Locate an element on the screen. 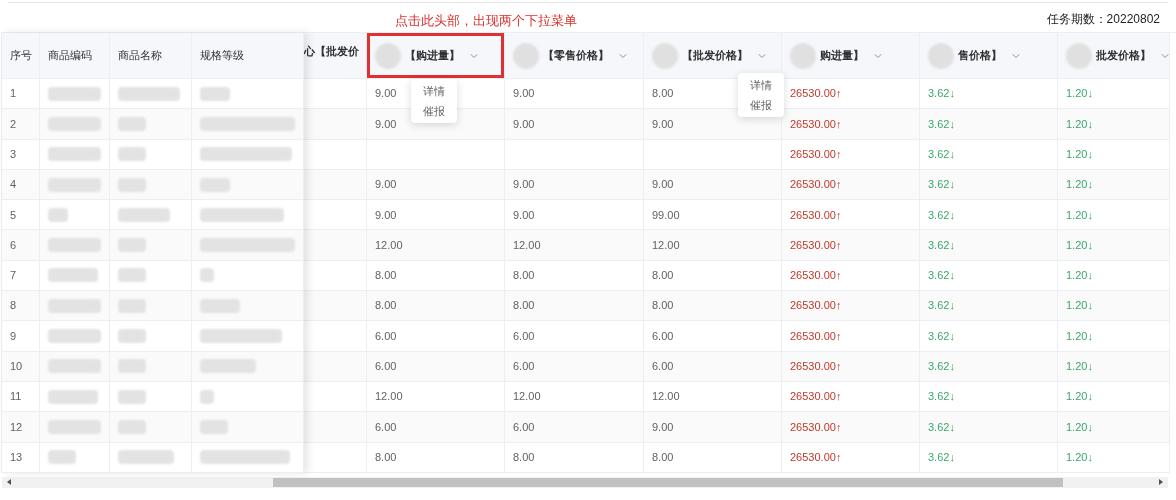 This screenshot has width=1176, height=500. column-header-cell: 【批发价格】 is located at coordinates (713, 56).